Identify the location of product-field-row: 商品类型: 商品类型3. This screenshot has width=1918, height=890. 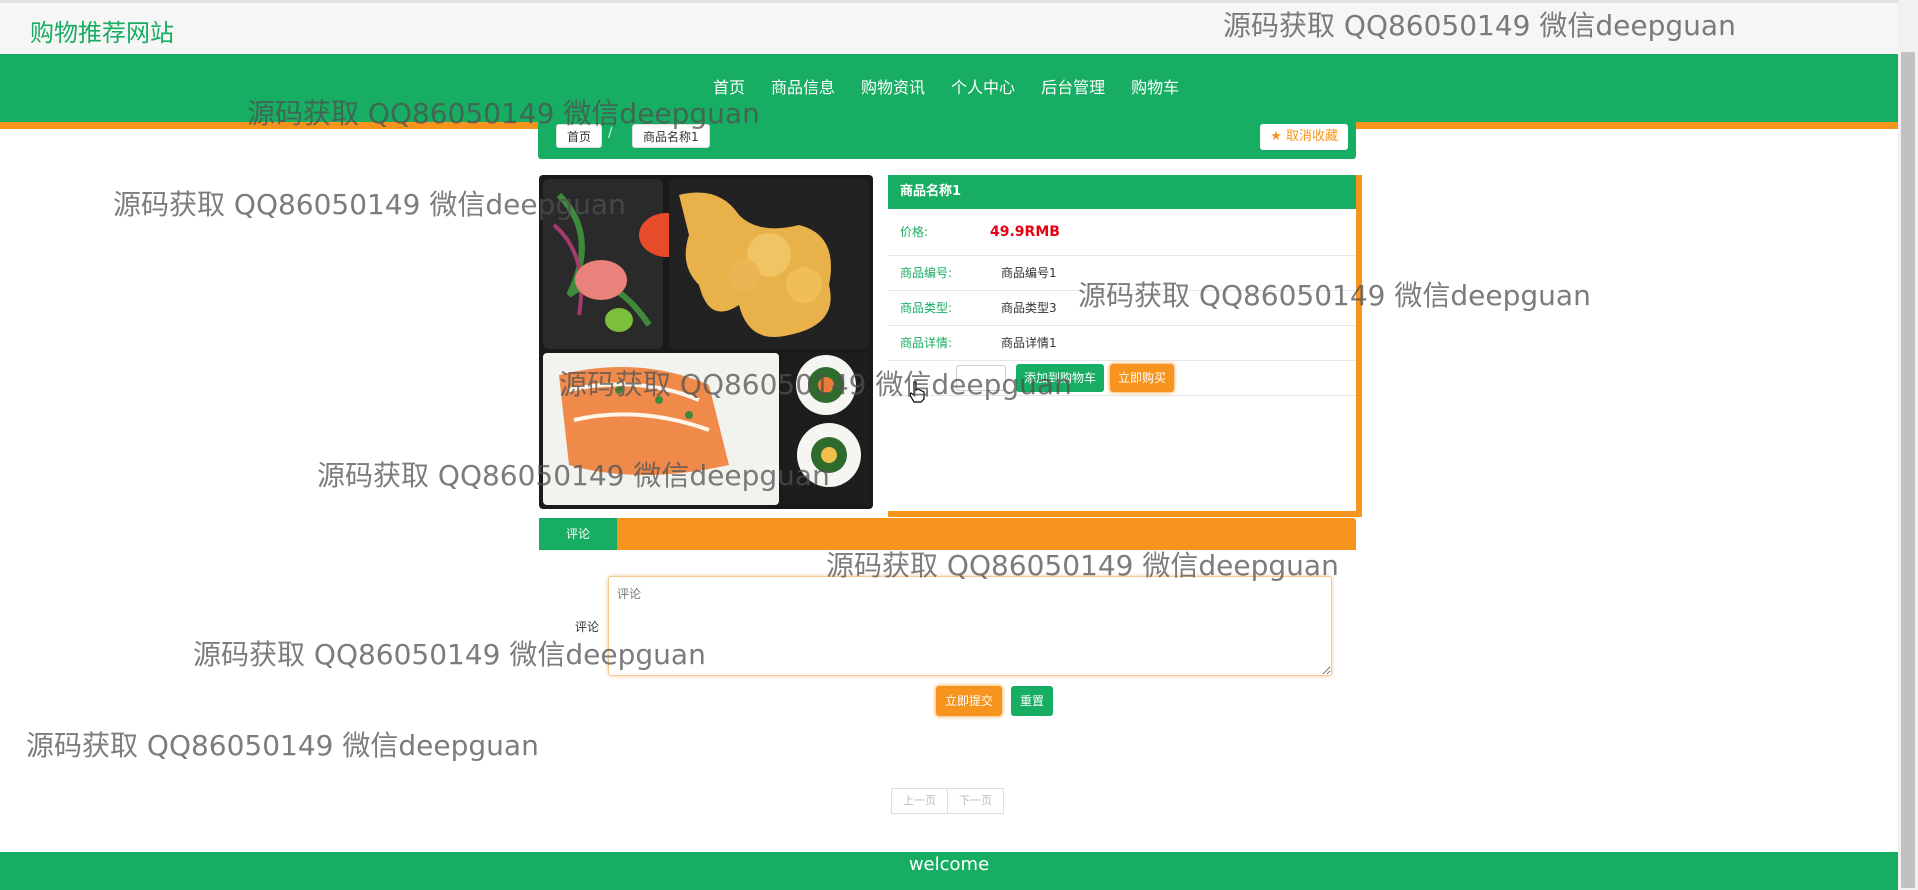
(1122, 308).